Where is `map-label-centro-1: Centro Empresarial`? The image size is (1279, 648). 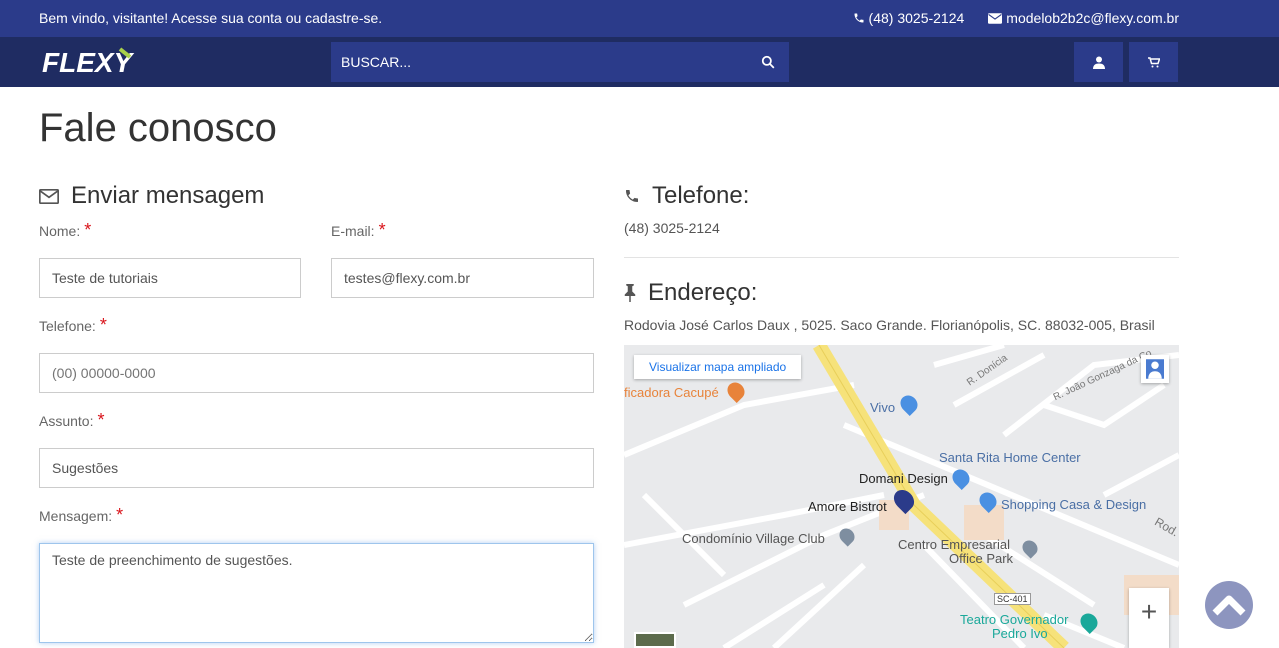 map-label-centro-1: Centro Empresarial is located at coordinates (954, 544).